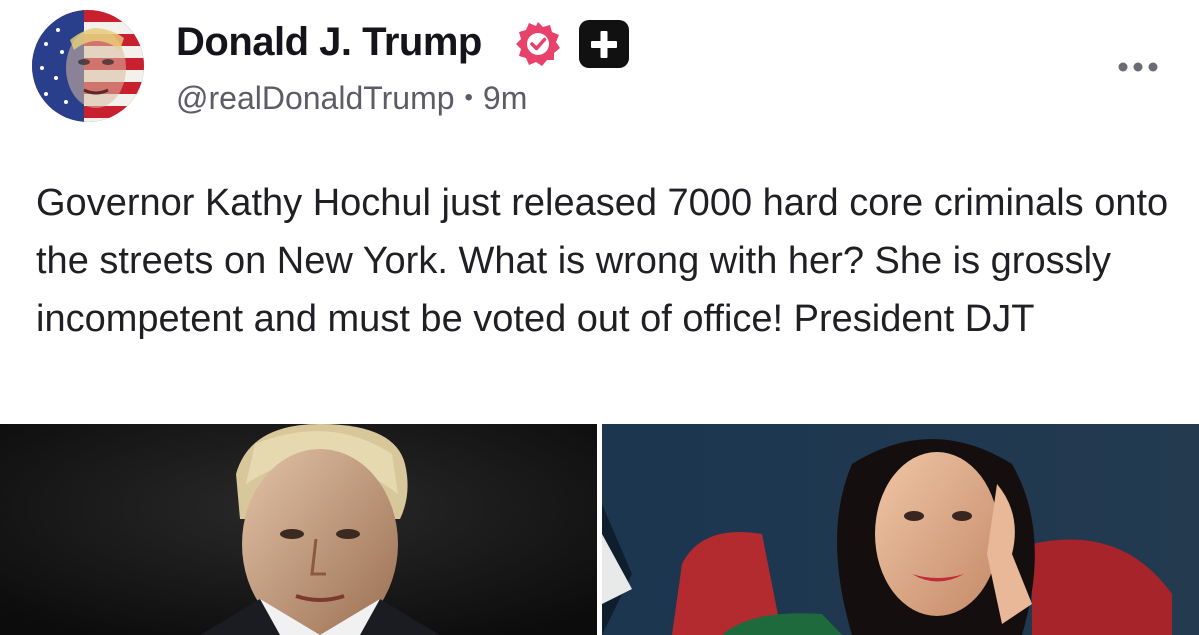 This screenshot has width=1199, height=635. I want to click on author-handle: @realDonaldTrump, so click(315, 98).